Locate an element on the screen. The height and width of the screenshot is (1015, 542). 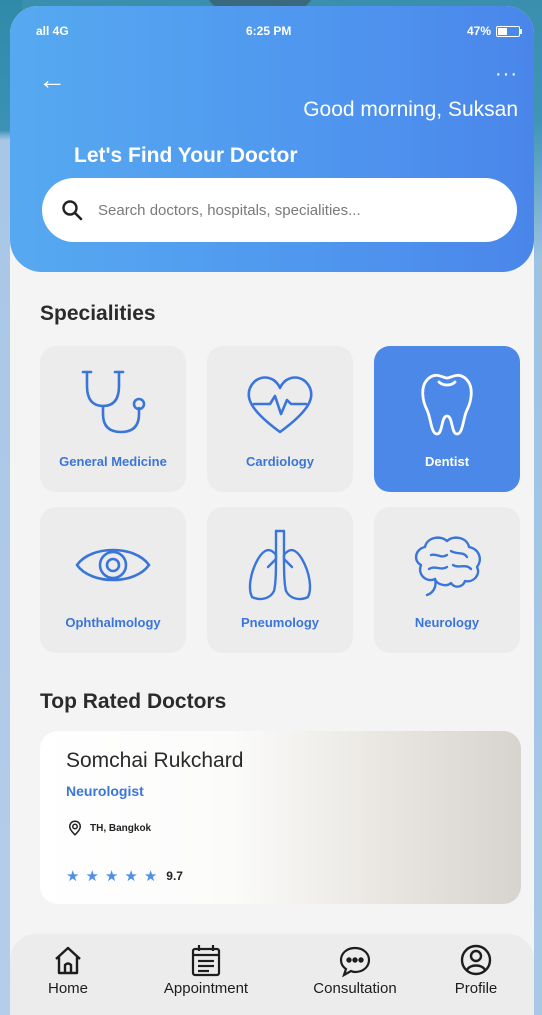
speciality-neurology: Neurology is located at coordinates (447, 580).